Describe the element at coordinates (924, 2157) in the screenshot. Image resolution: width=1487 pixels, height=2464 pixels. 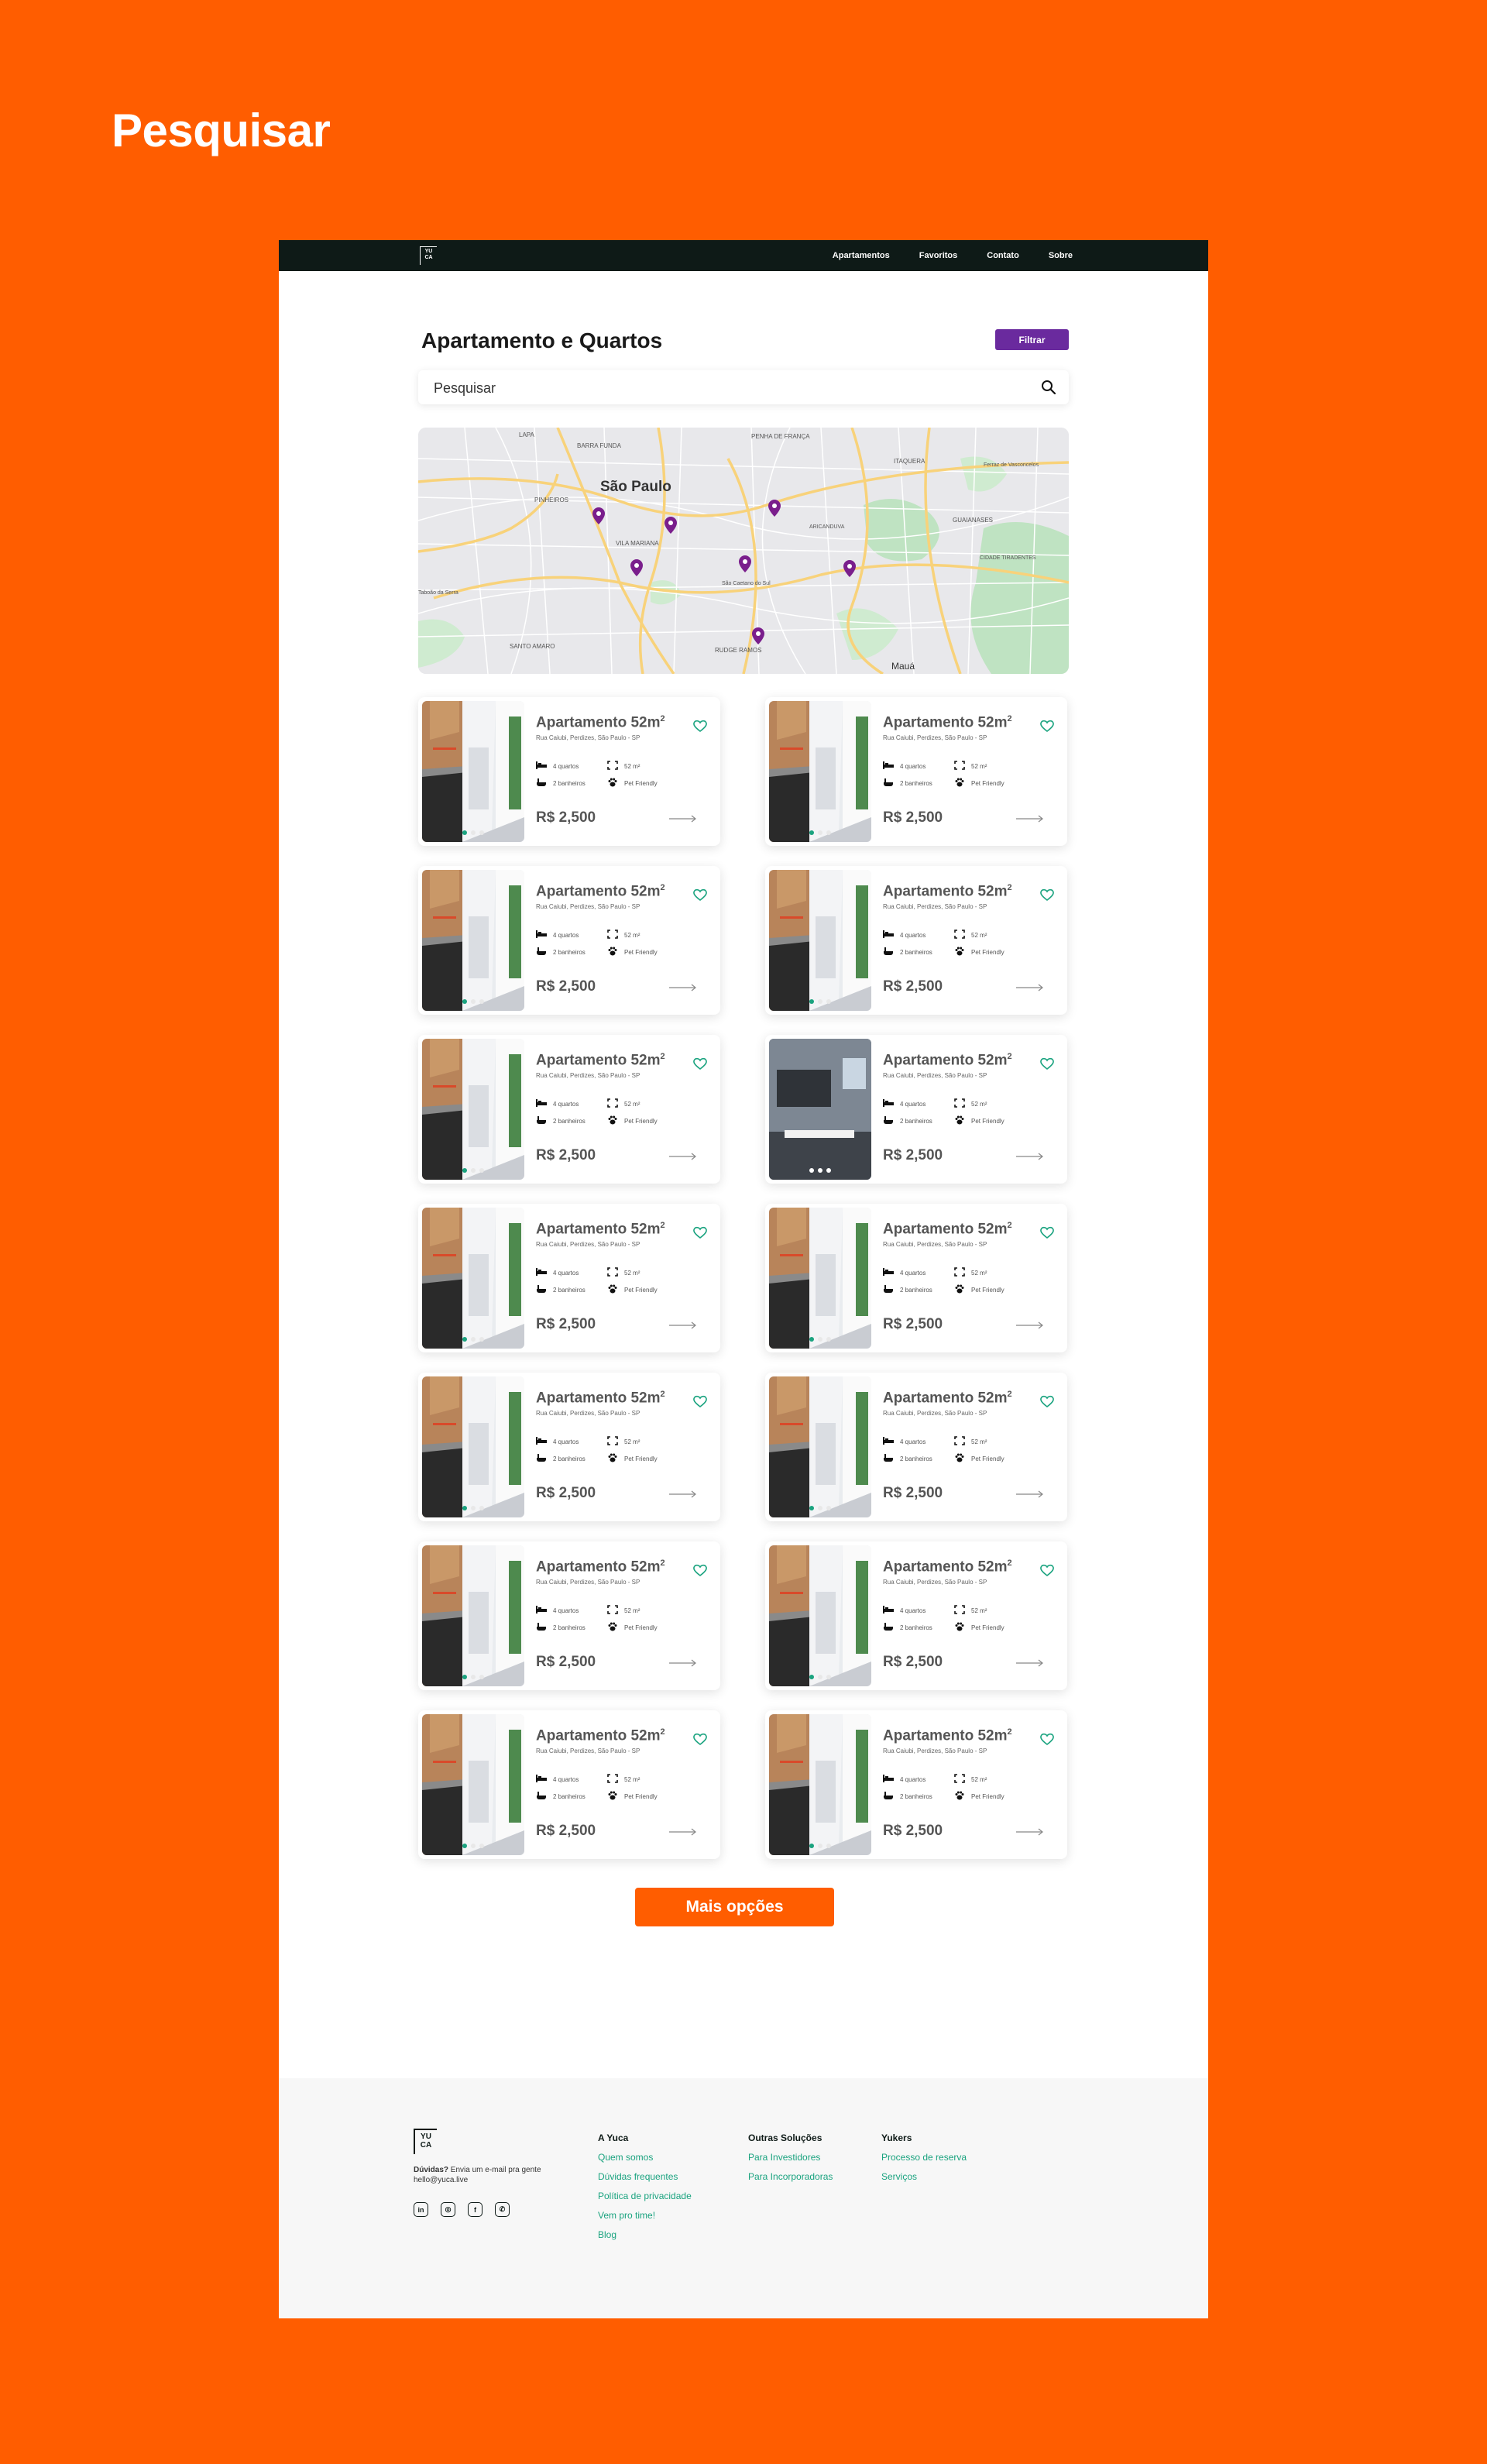
I see `footer-link: Processo de reserva` at that location.